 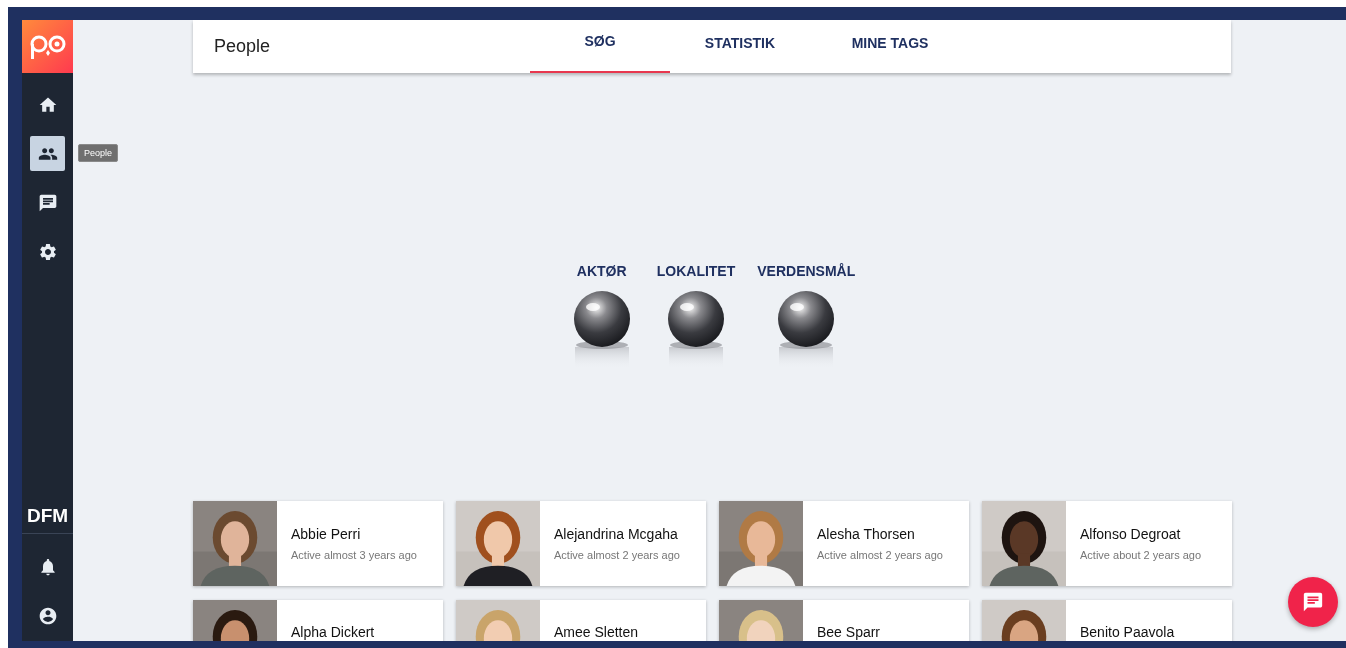 What do you see at coordinates (354, 555) in the screenshot?
I see `activity-text: Active almost 3 years ago` at bounding box center [354, 555].